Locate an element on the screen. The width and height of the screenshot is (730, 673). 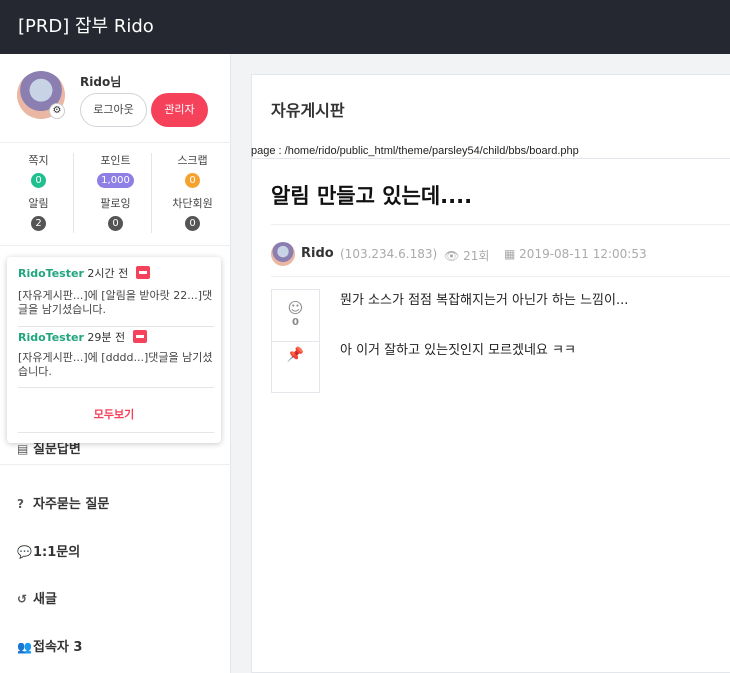
stat-points: 포인트 1,000 is located at coordinates (115, 170).